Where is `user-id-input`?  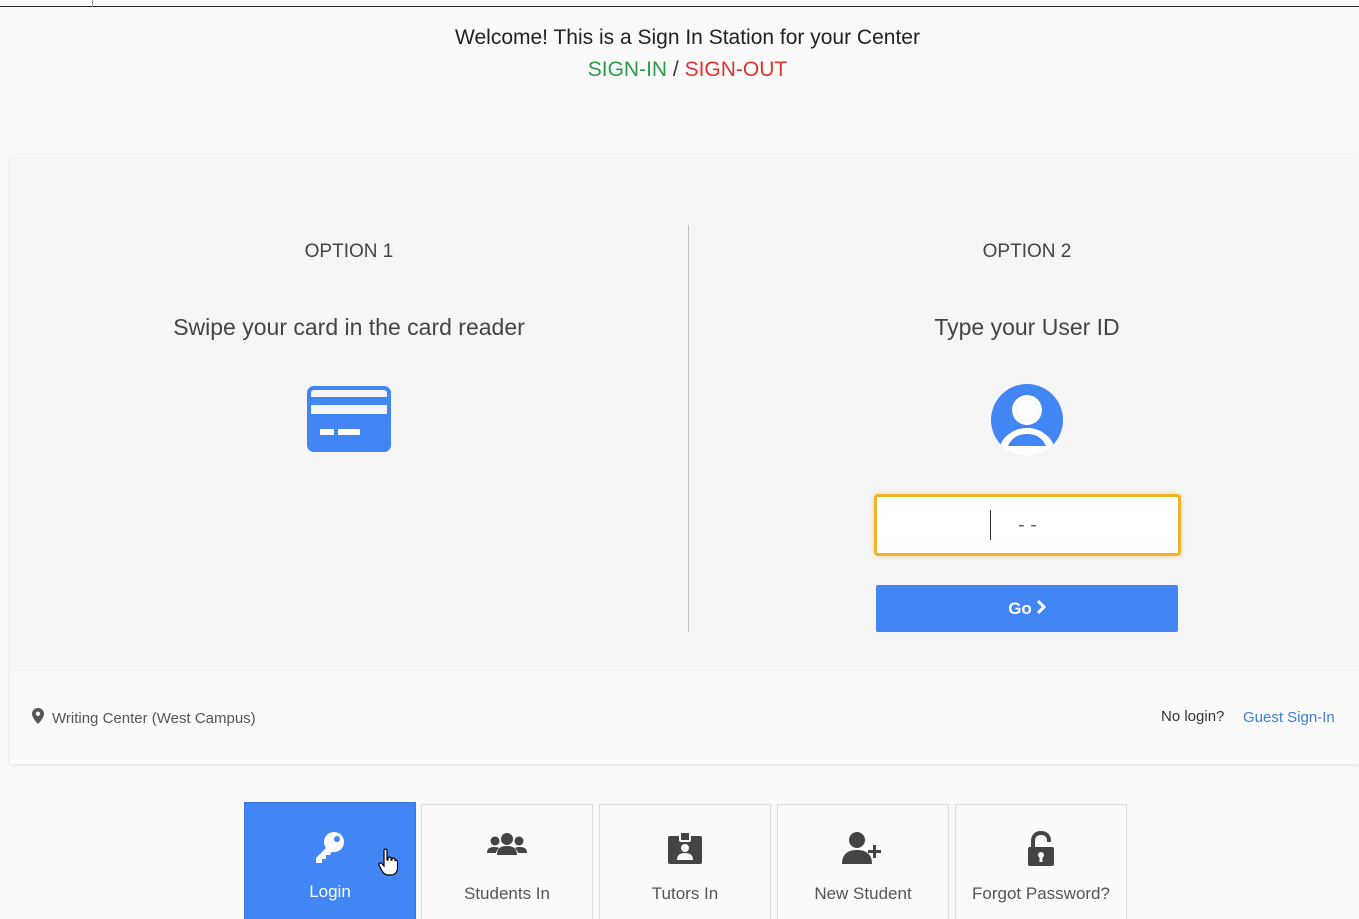 user-id-input is located at coordinates (1027, 525).